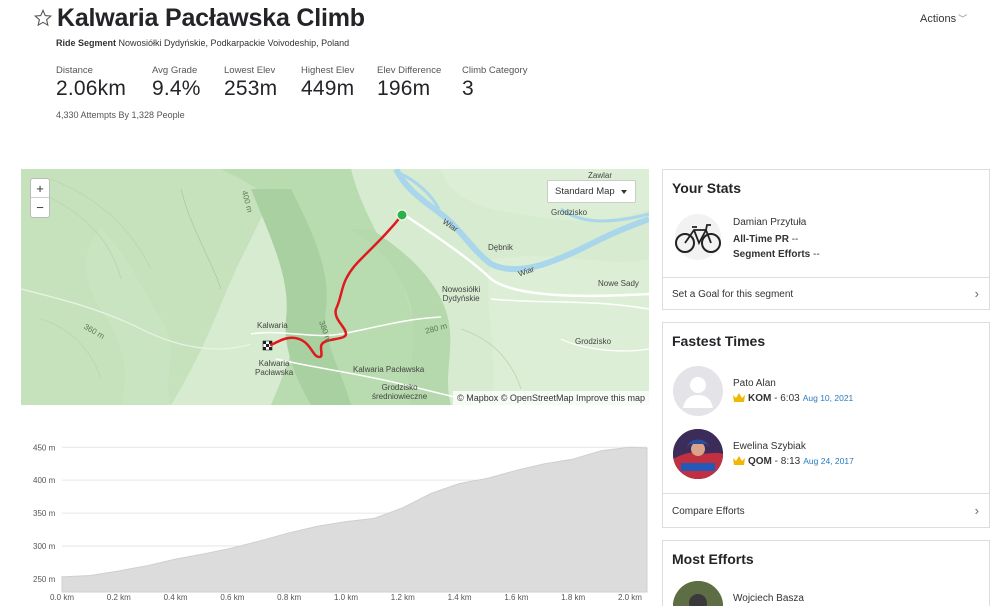  Describe the element at coordinates (338, 284) in the screenshot. I see `route-line` at that location.